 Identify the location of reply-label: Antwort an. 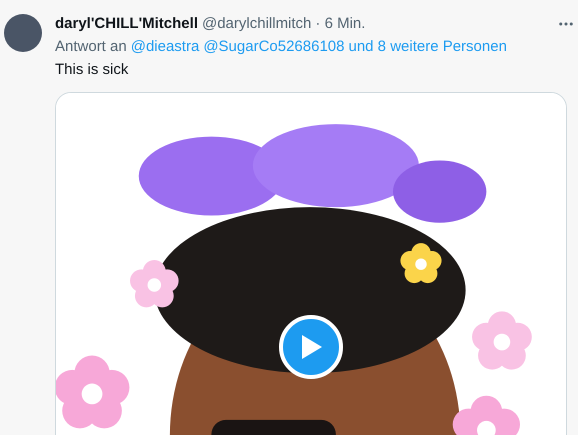
(91, 47).